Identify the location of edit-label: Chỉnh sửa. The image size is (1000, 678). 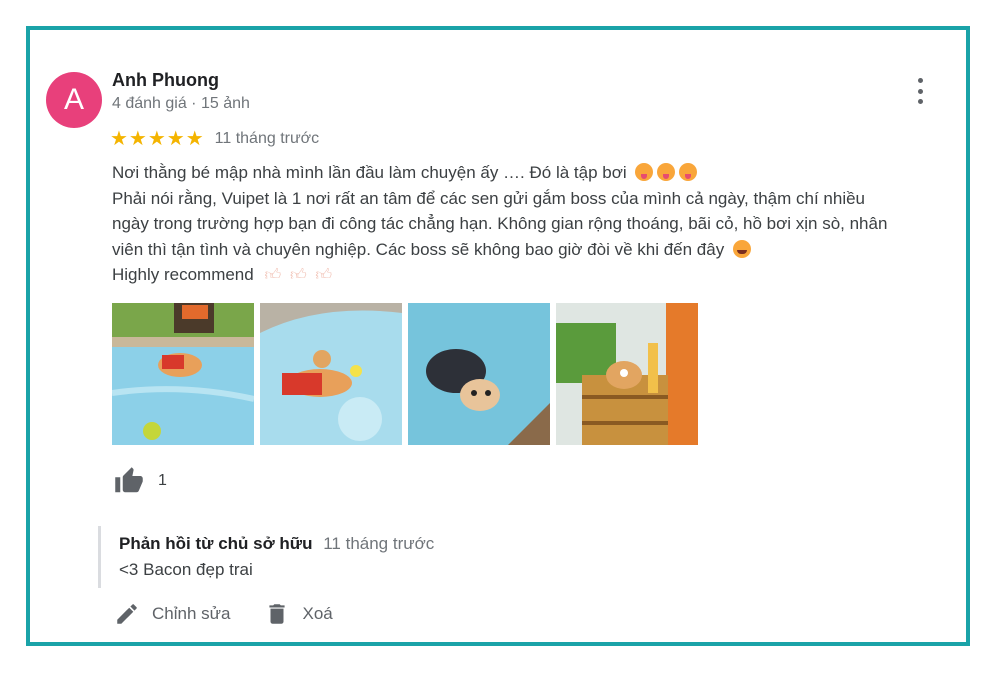
(191, 613).